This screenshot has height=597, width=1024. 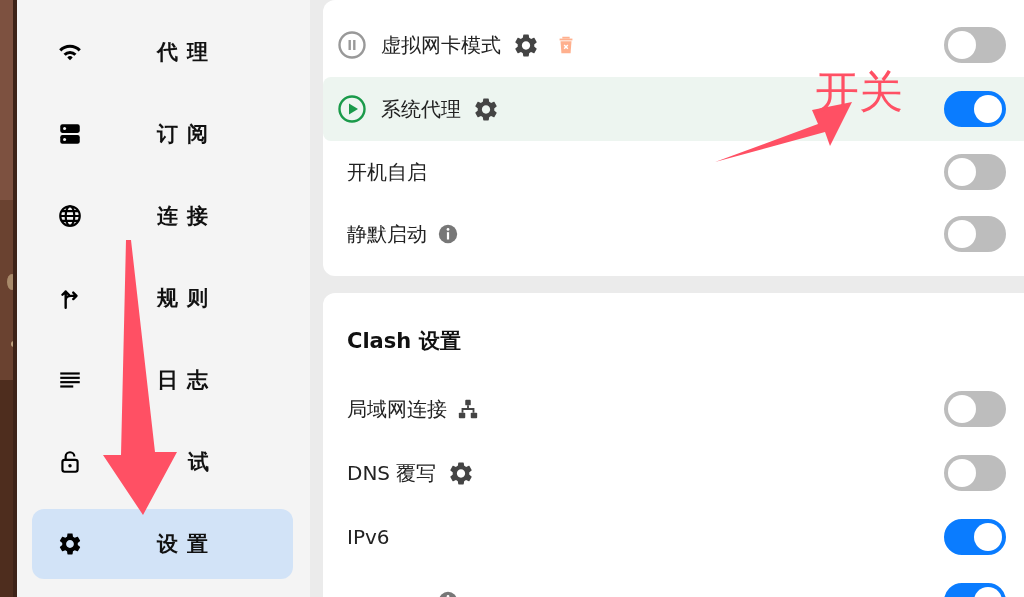 I want to click on setting-label: 开机自启, so click(x=387, y=172).